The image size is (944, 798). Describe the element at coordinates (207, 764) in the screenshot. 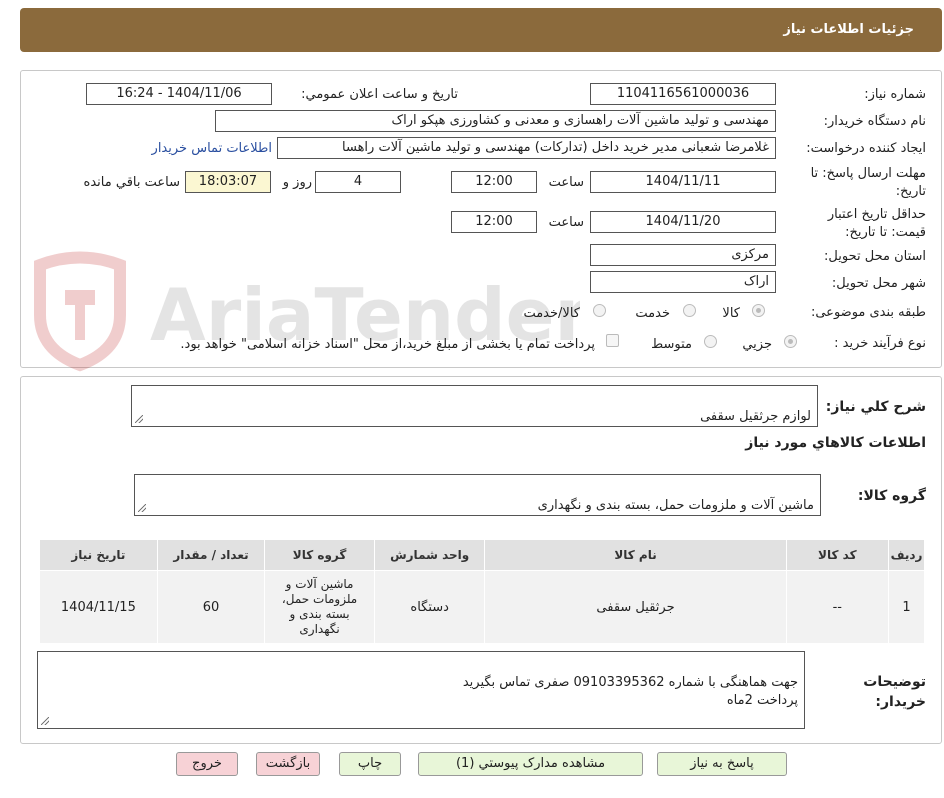

I see `exit-button: خروج` at that location.